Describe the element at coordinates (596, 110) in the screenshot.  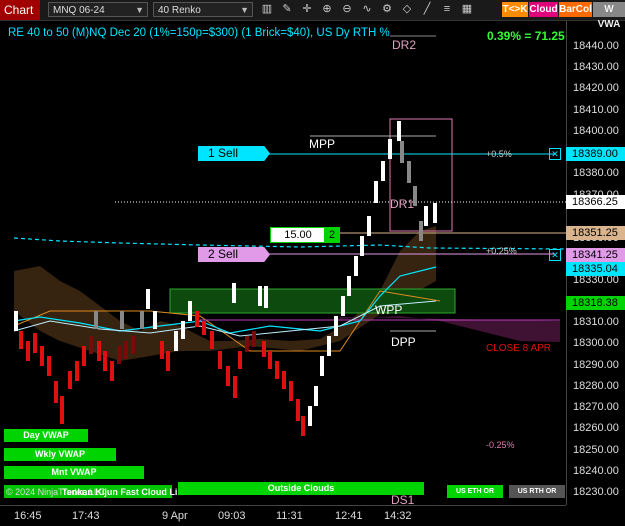
I see `price-label: 18410.00` at that location.